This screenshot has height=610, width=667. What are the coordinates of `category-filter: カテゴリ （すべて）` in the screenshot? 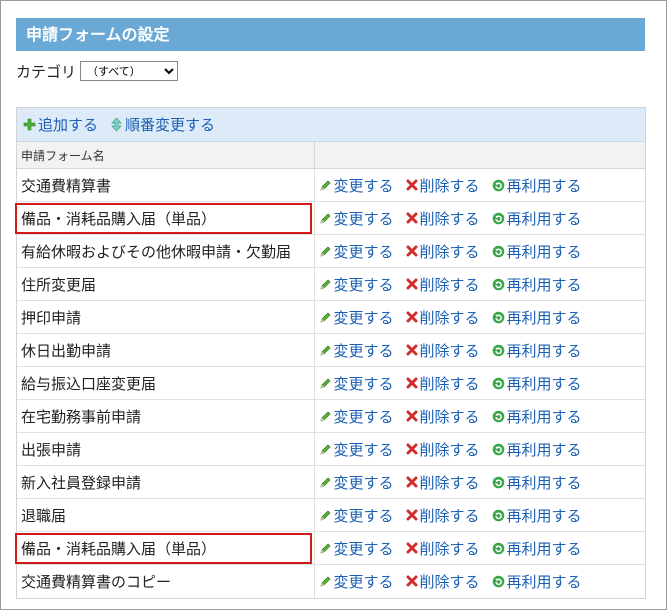 It's located at (97, 71).